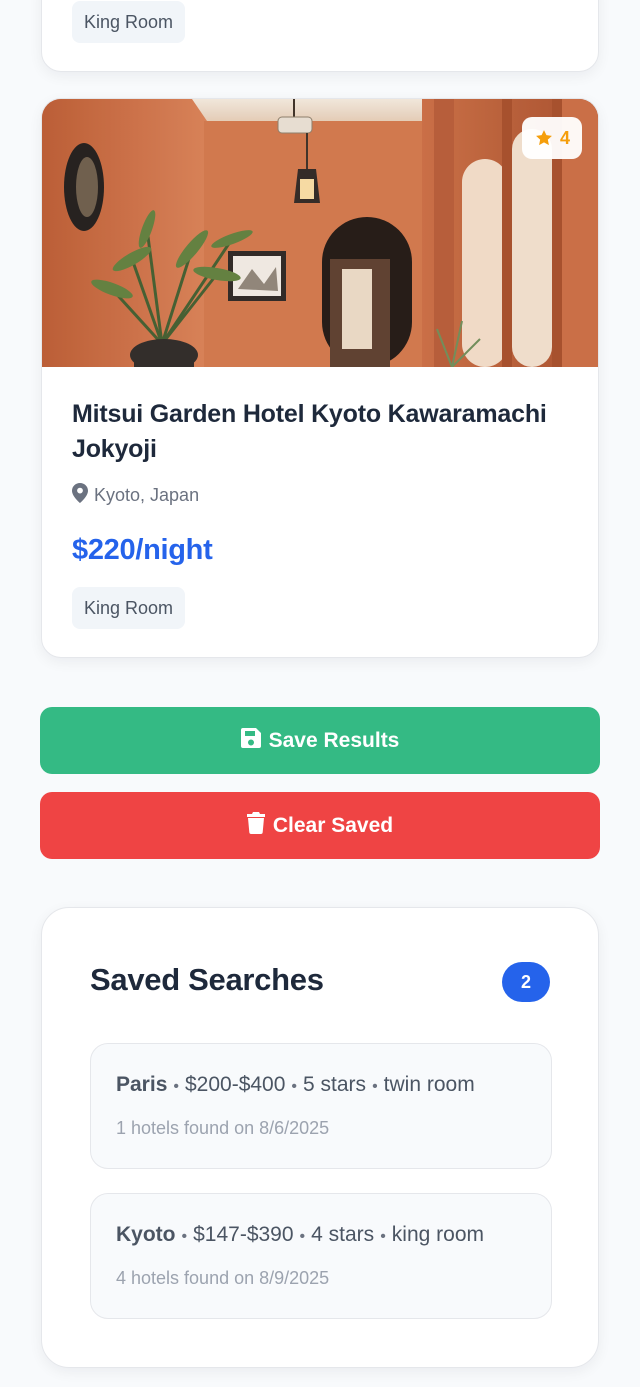  What do you see at coordinates (343, 1234) in the screenshot?
I see `saved-search-stars: 4 stars` at bounding box center [343, 1234].